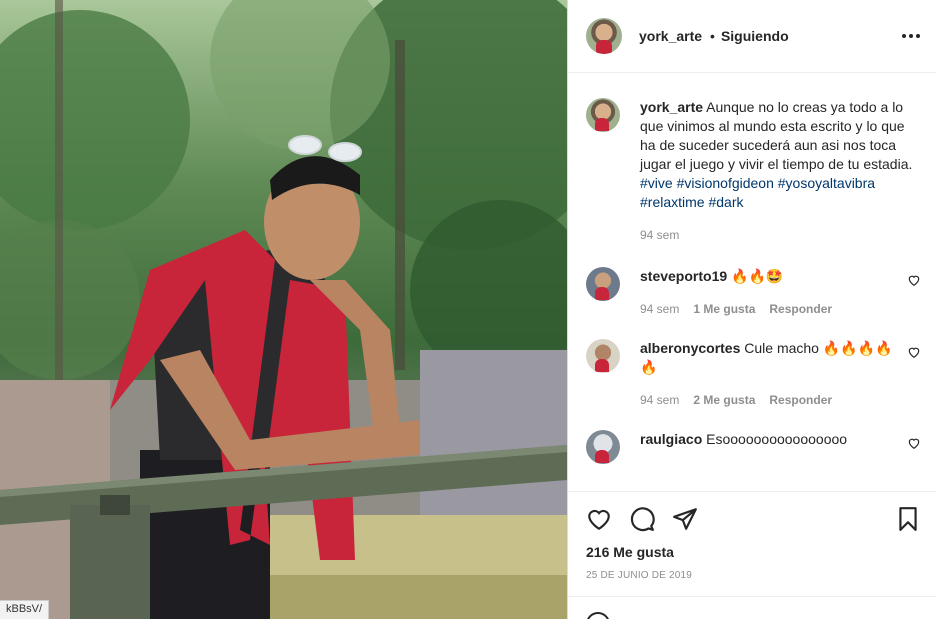 This screenshot has width=936, height=619. I want to click on save-bookmark-icon, so click(908, 519).